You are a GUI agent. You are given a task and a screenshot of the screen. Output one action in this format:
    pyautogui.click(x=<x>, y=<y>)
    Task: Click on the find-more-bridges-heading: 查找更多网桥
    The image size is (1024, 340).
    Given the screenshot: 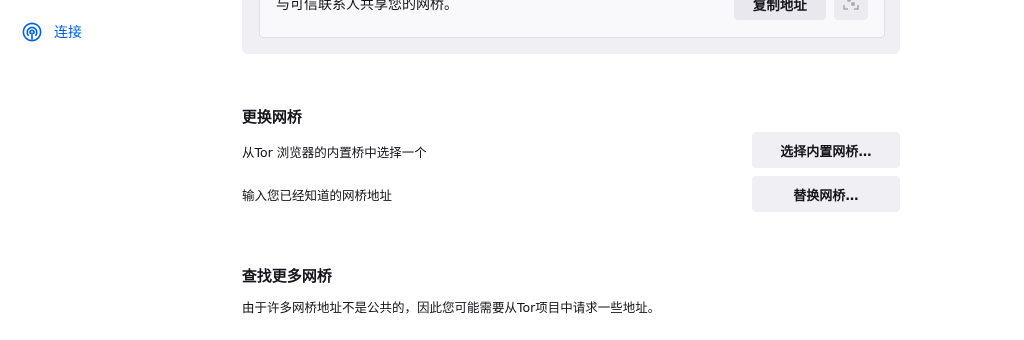 What is the action you would take?
    pyautogui.click(x=287, y=276)
    